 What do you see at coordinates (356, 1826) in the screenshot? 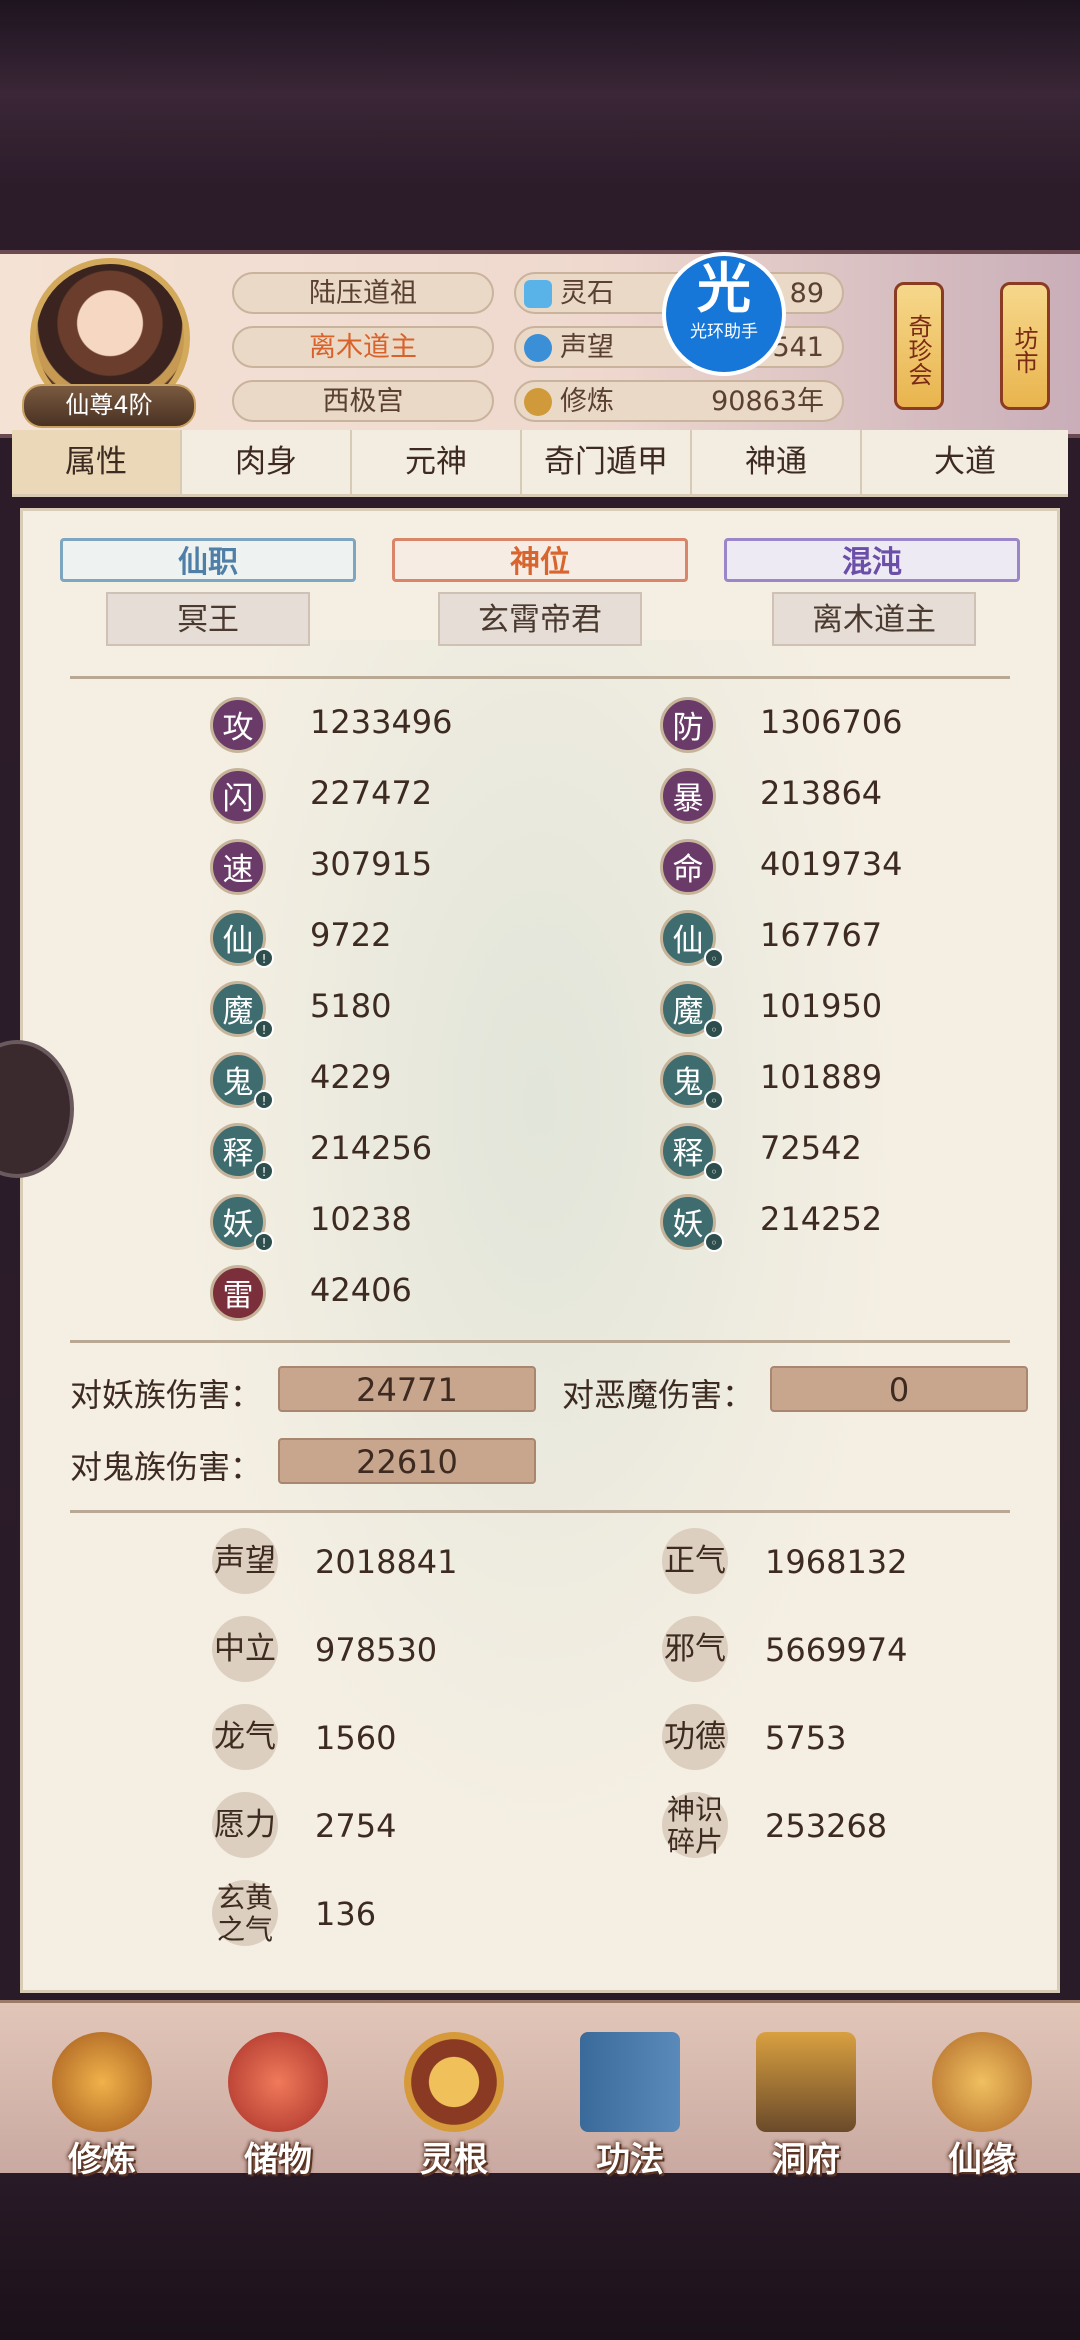
I see `wish-power-value: 2754` at bounding box center [356, 1826].